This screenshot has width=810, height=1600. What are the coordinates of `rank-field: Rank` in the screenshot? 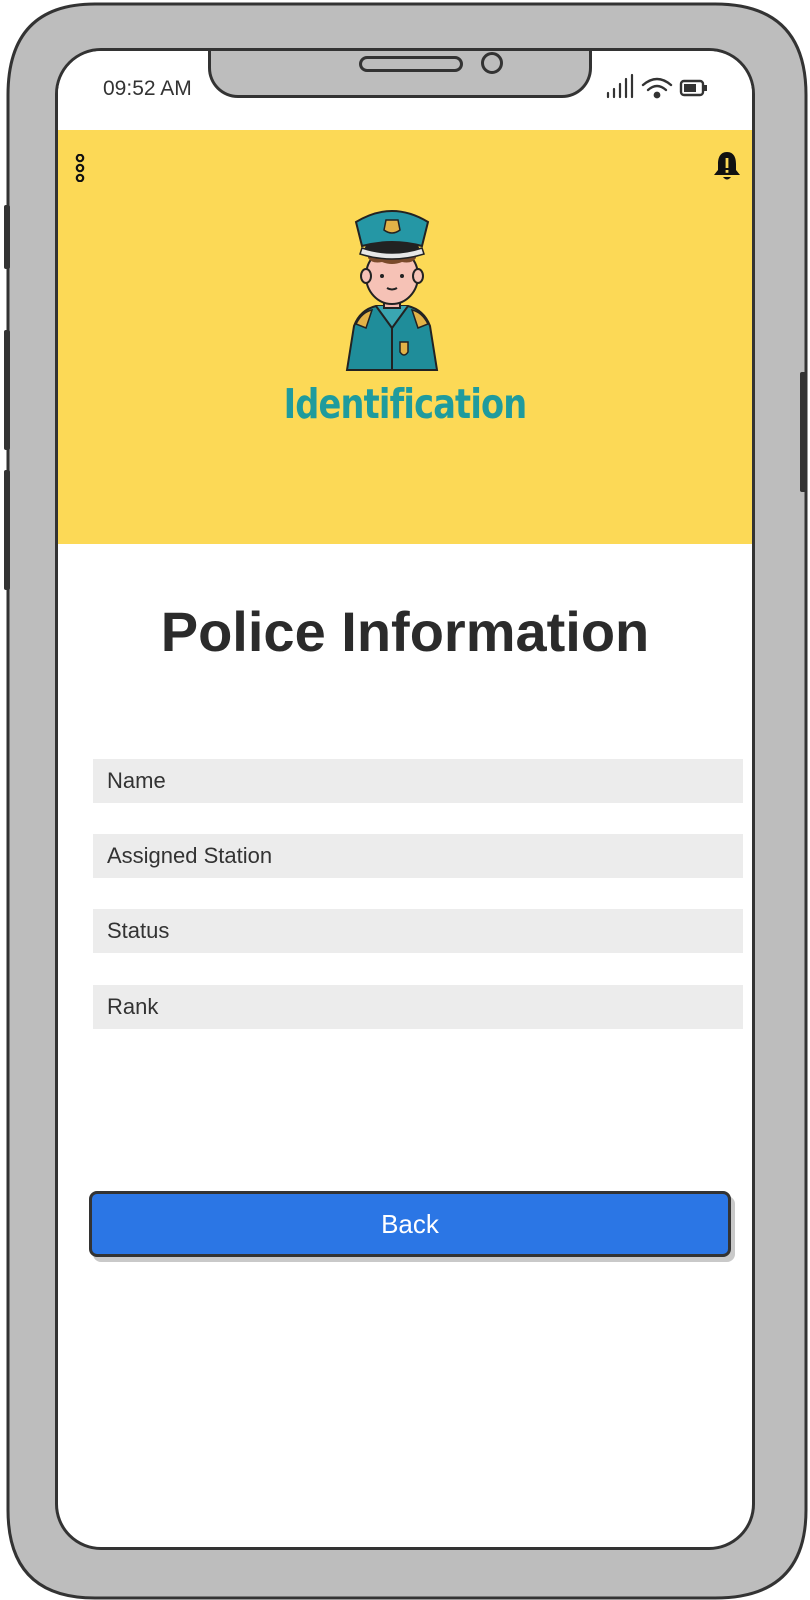 It's located at (418, 1007).